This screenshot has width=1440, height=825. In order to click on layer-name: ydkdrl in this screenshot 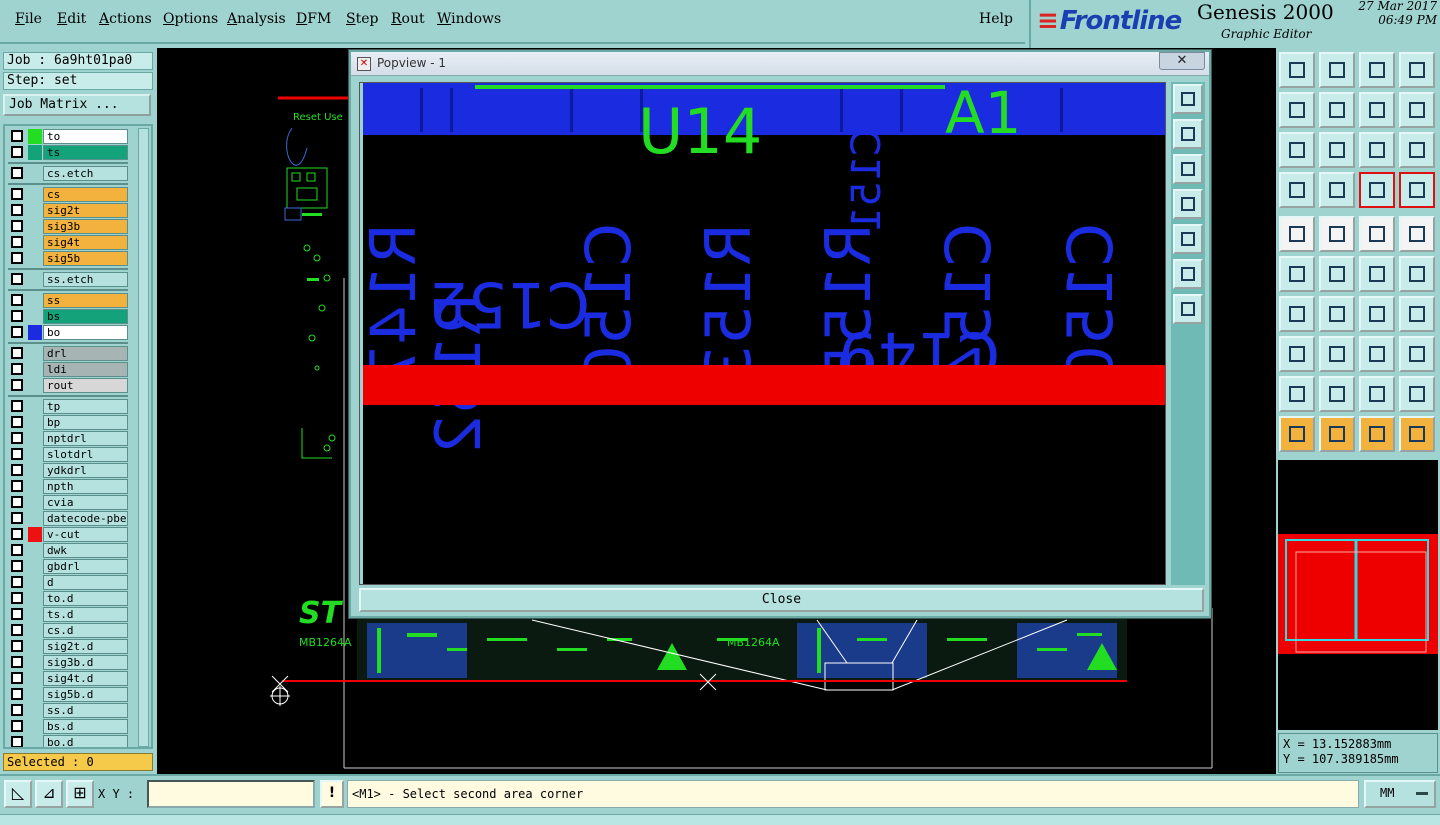, I will do `click(85, 470)`.